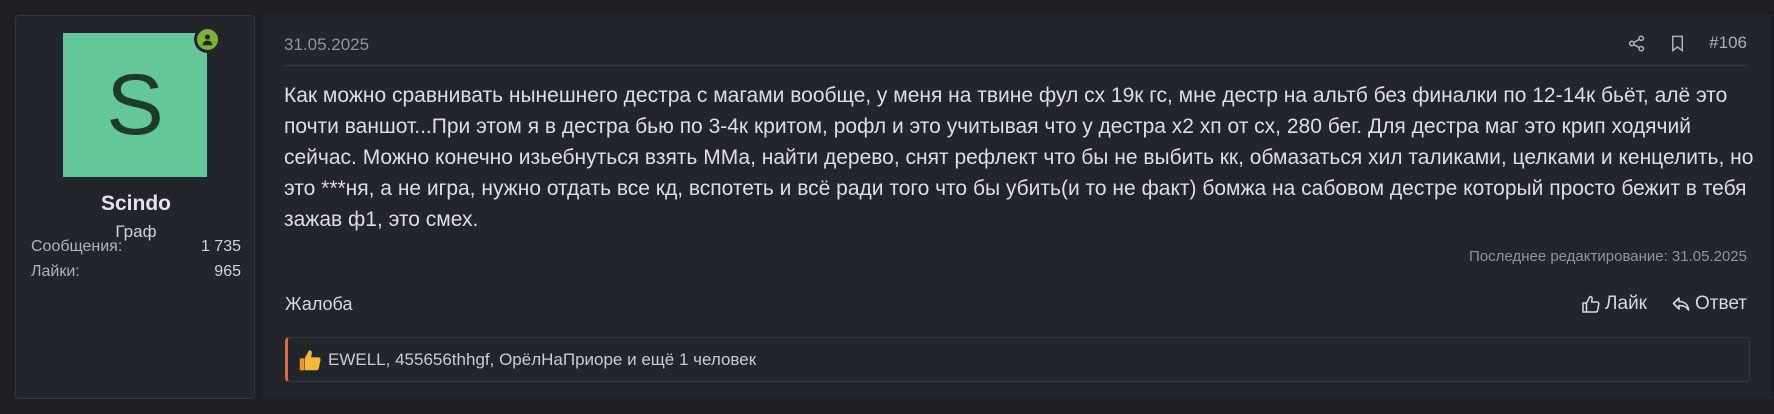 This screenshot has height=414, width=1774. I want to click on stat-value: 1 735, so click(220, 246).